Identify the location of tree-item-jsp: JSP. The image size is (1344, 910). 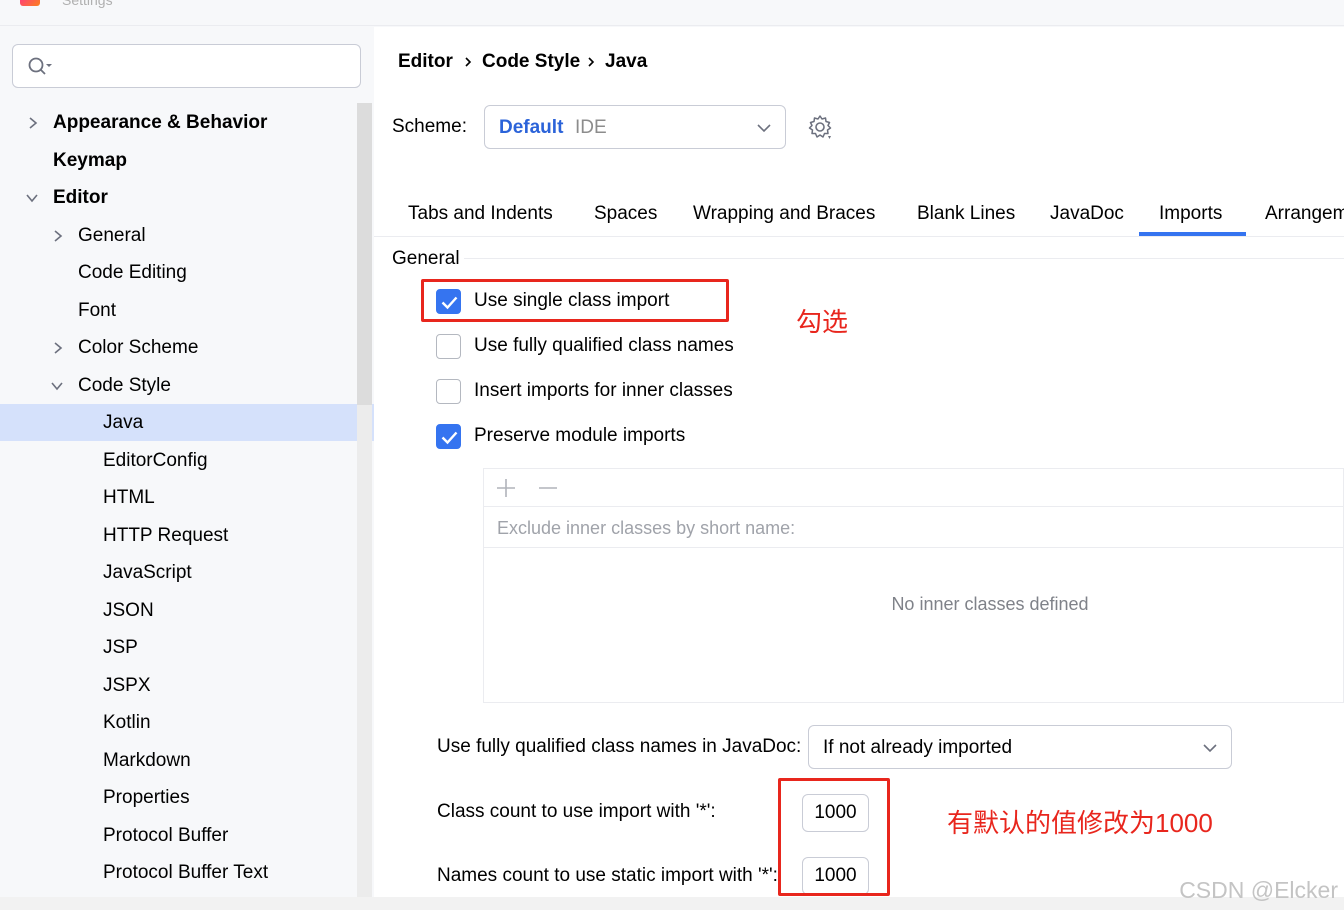
(187, 647).